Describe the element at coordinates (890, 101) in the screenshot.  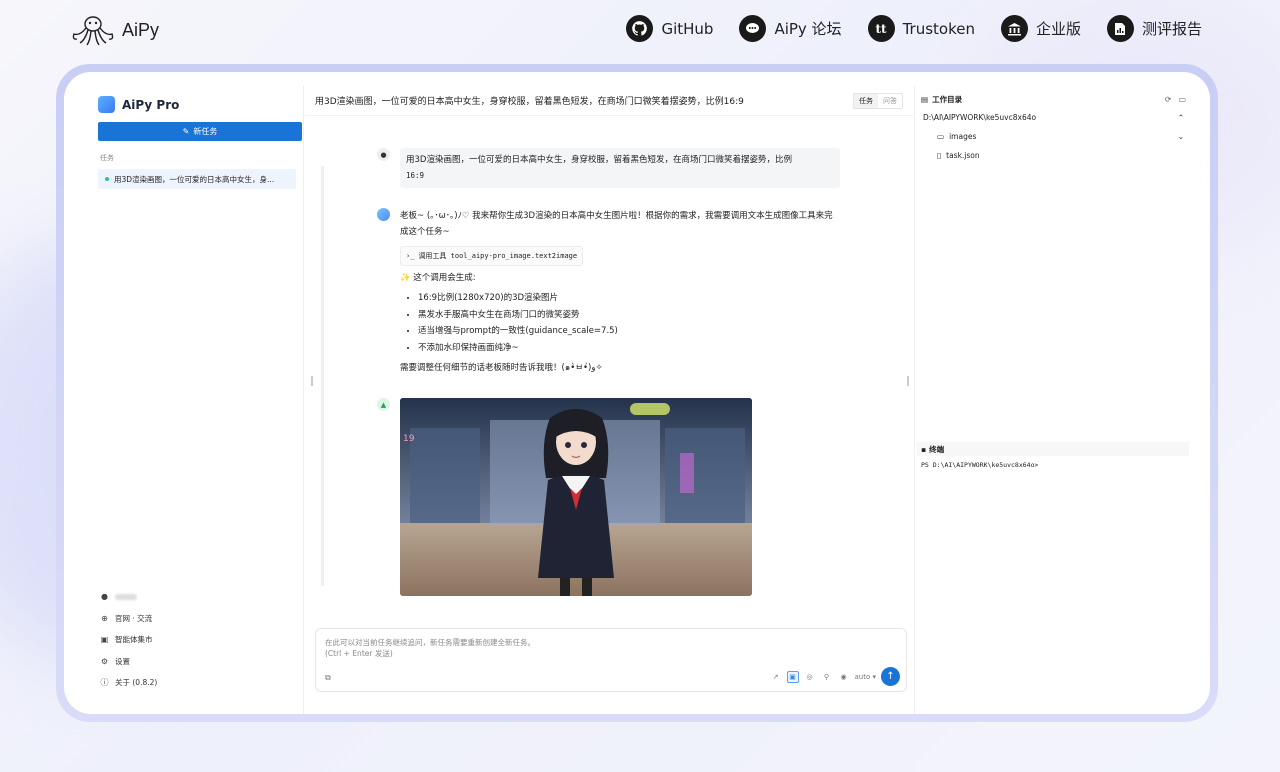
I see `tab-qa: 问答` at that location.